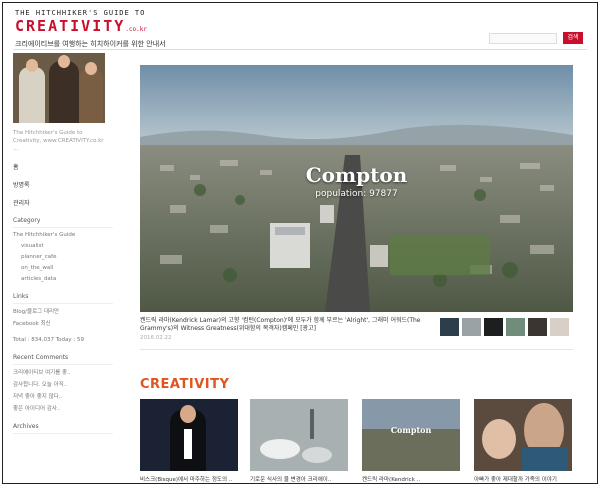 Image resolution: width=600 pixels, height=486 pixels. I want to click on link-item: Blog/블로그 대리만, so click(68, 312).